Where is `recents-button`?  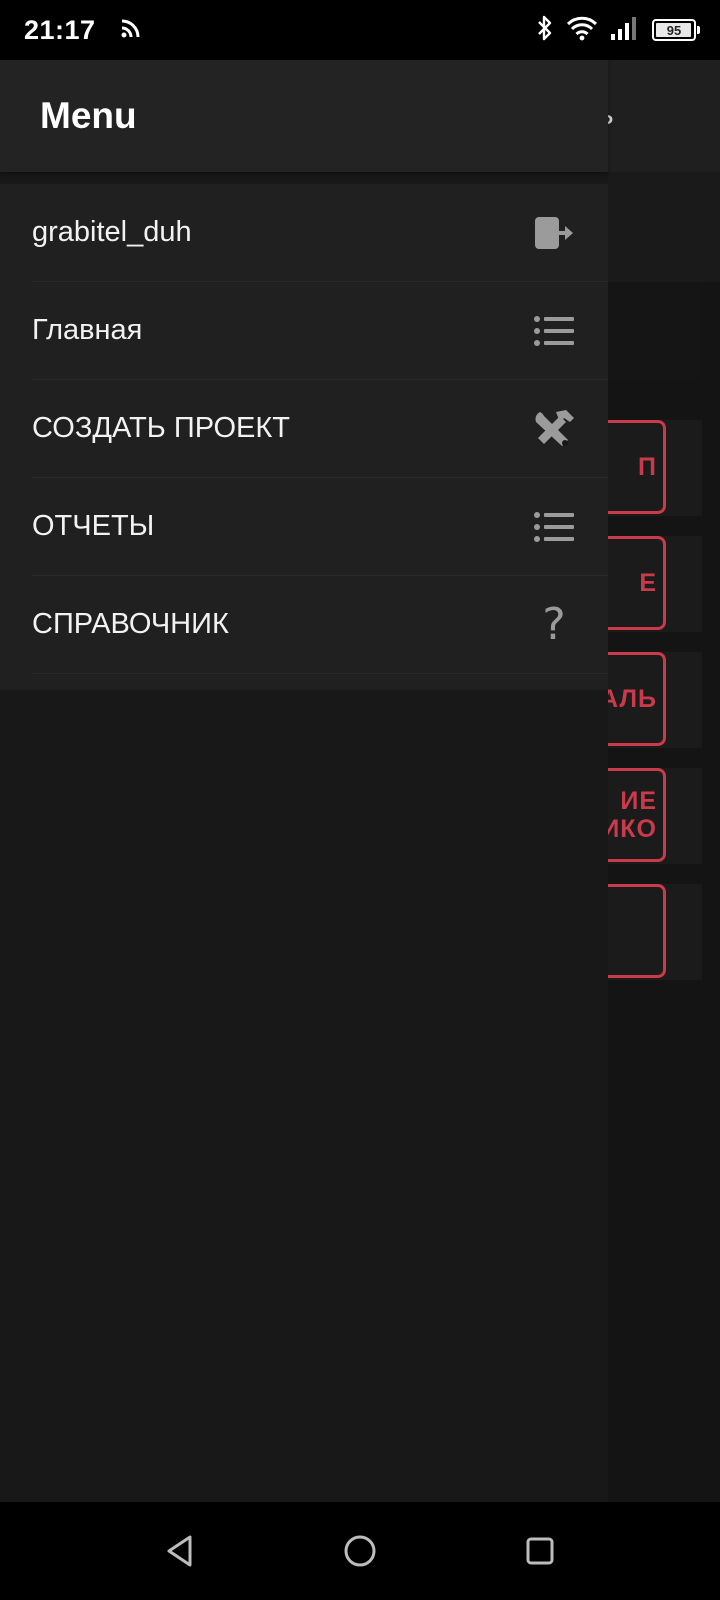 recents-button is located at coordinates (540, 1551).